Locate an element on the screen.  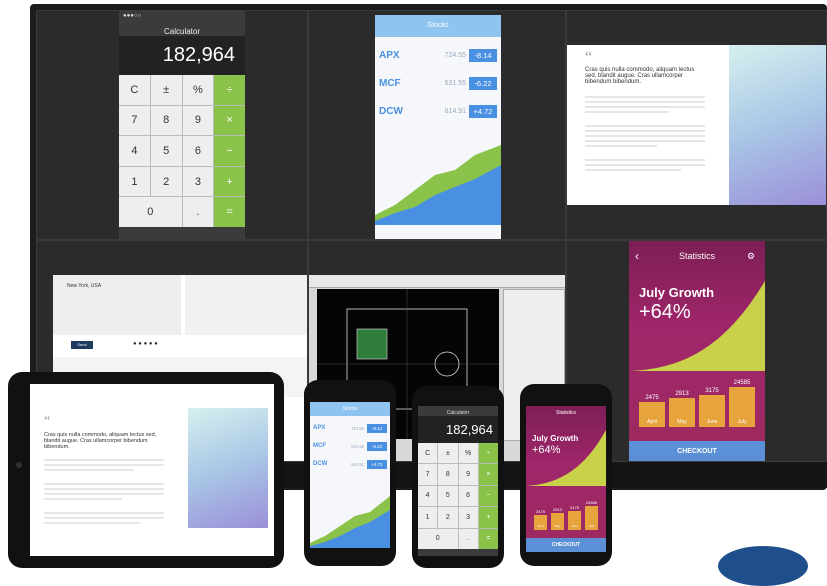
cad-toolbar is located at coordinates (437, 281).